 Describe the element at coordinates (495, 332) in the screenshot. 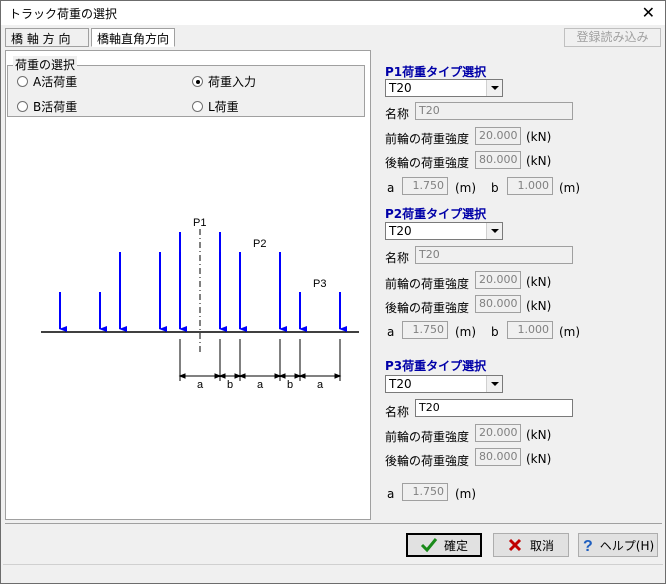

I see `p2-b-label: b` at that location.